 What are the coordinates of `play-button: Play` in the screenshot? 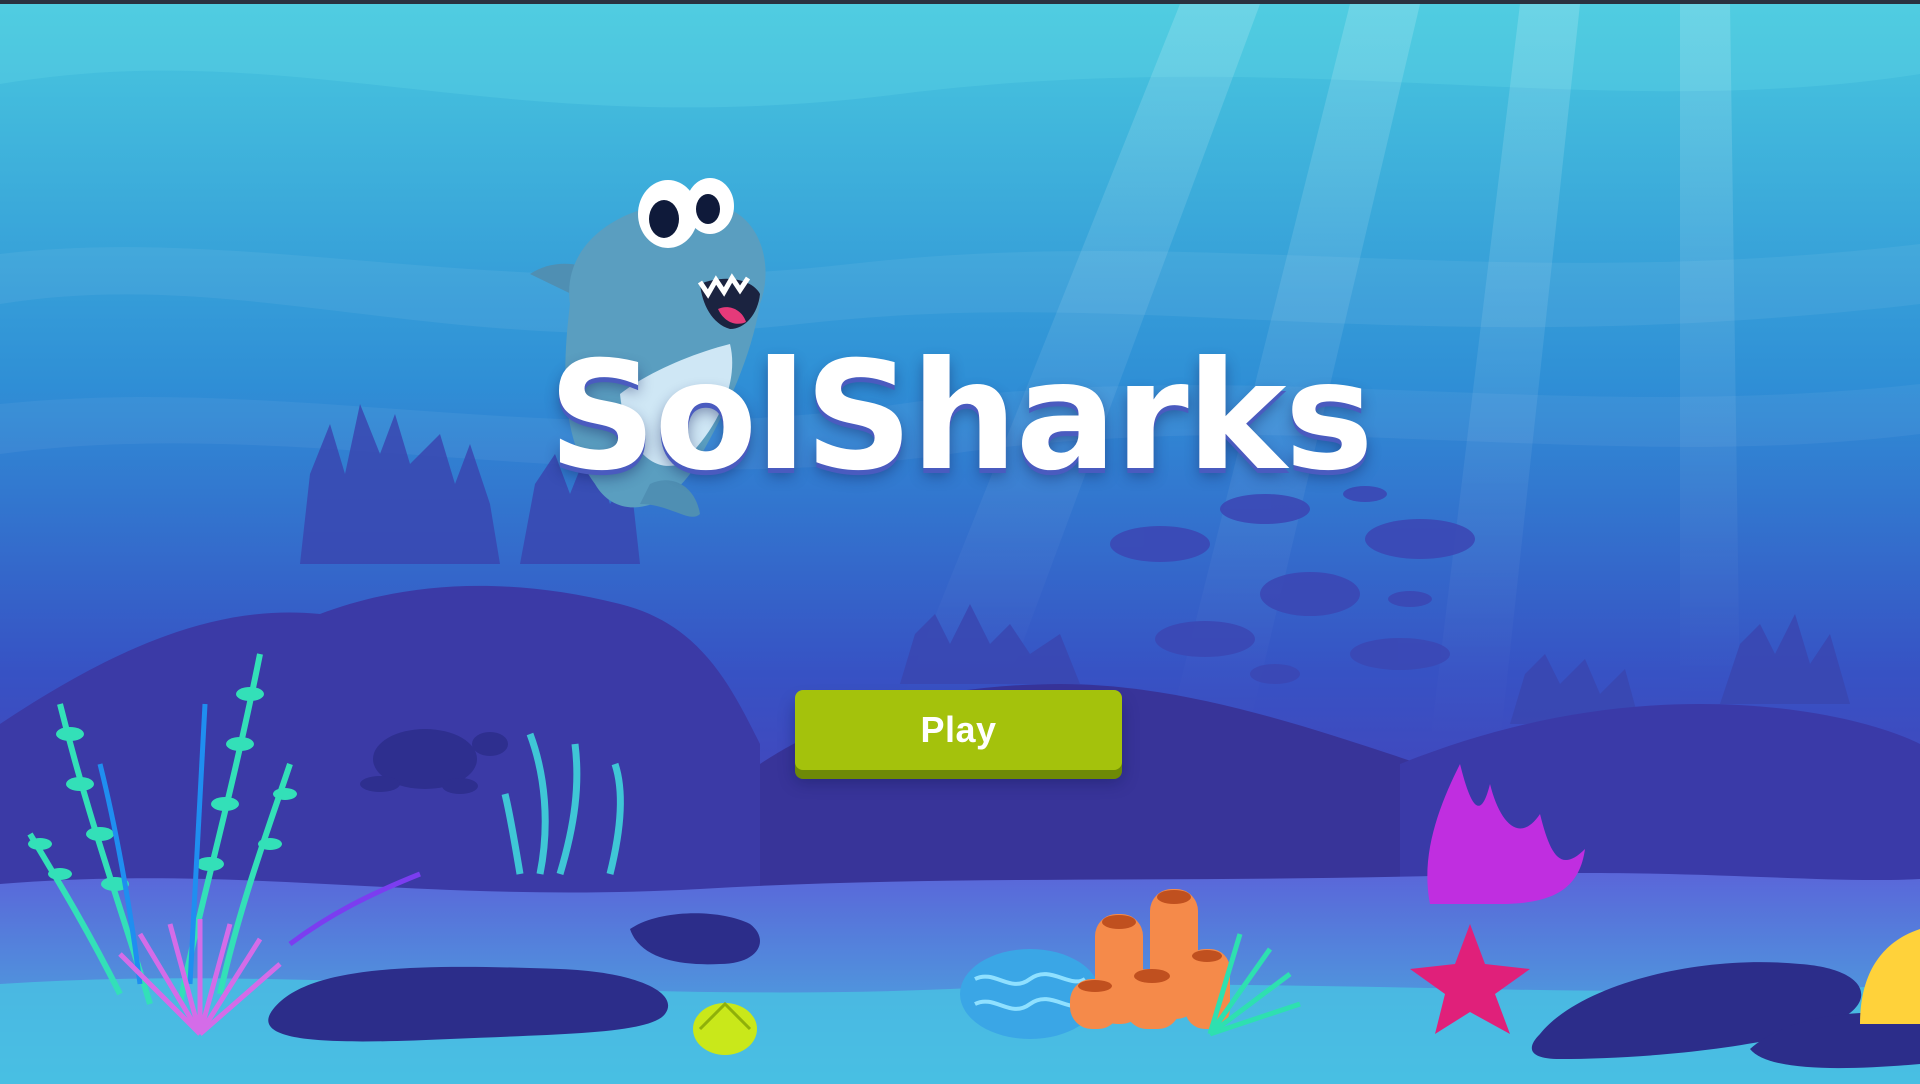 It's located at (958, 730).